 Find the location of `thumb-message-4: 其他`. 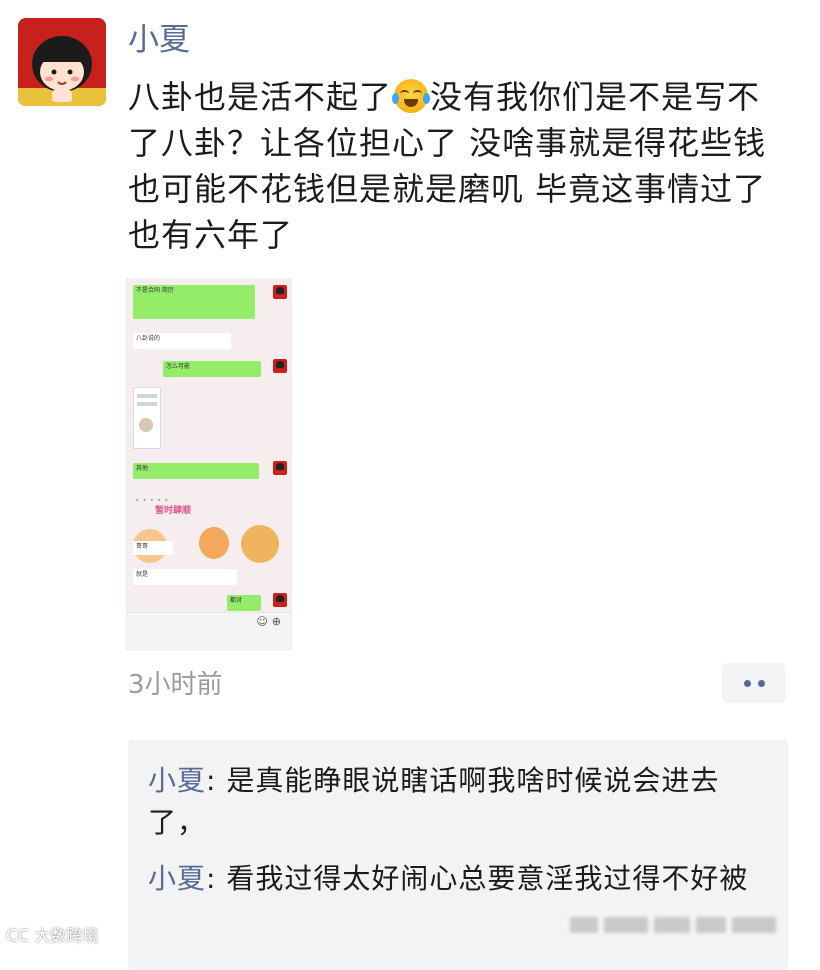

thumb-message-4: 其他 is located at coordinates (196, 471).